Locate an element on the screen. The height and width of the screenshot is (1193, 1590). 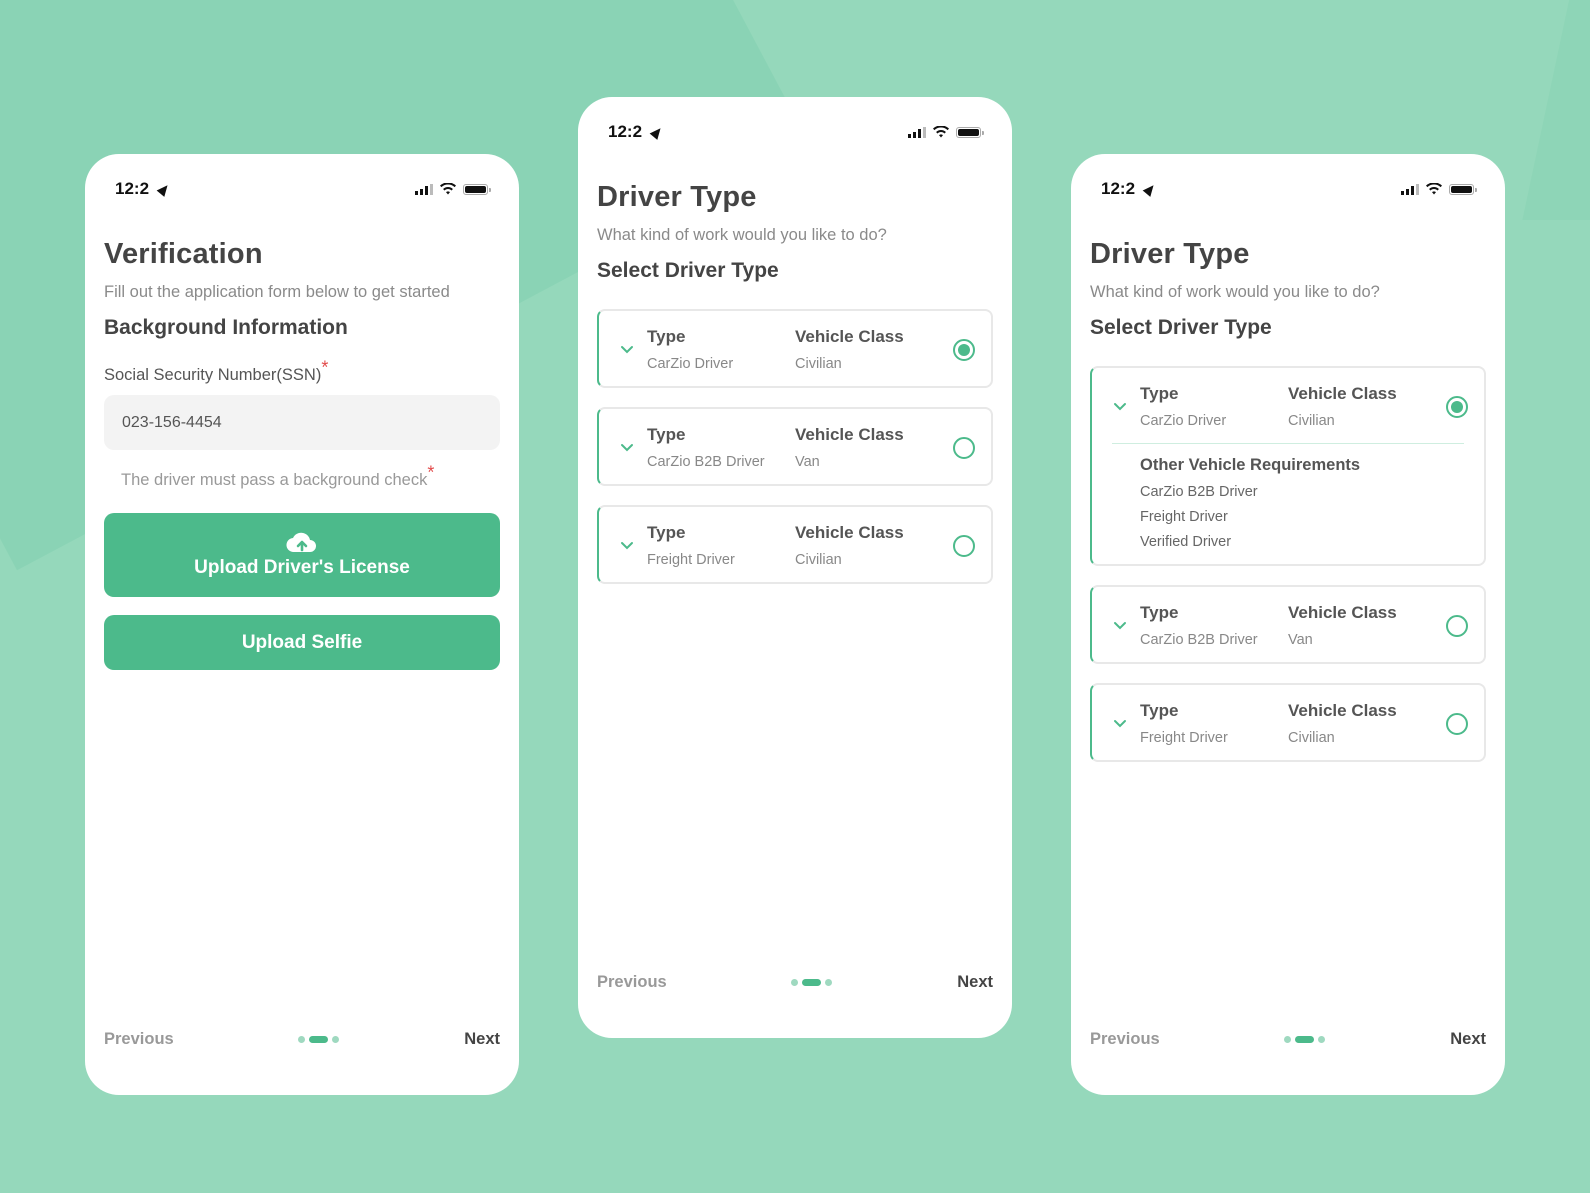
requirement-item: Freight Driver is located at coordinates (1184, 517).